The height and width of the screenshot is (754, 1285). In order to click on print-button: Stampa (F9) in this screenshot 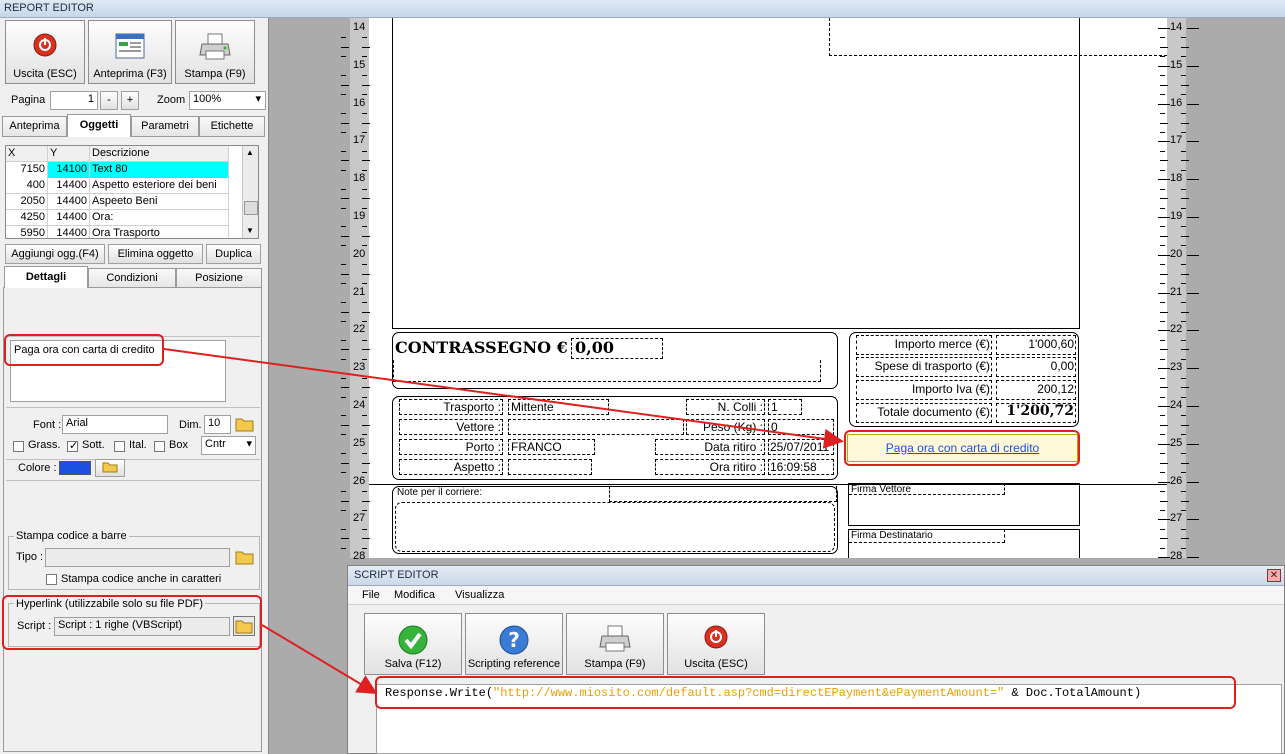, I will do `click(215, 52)`.